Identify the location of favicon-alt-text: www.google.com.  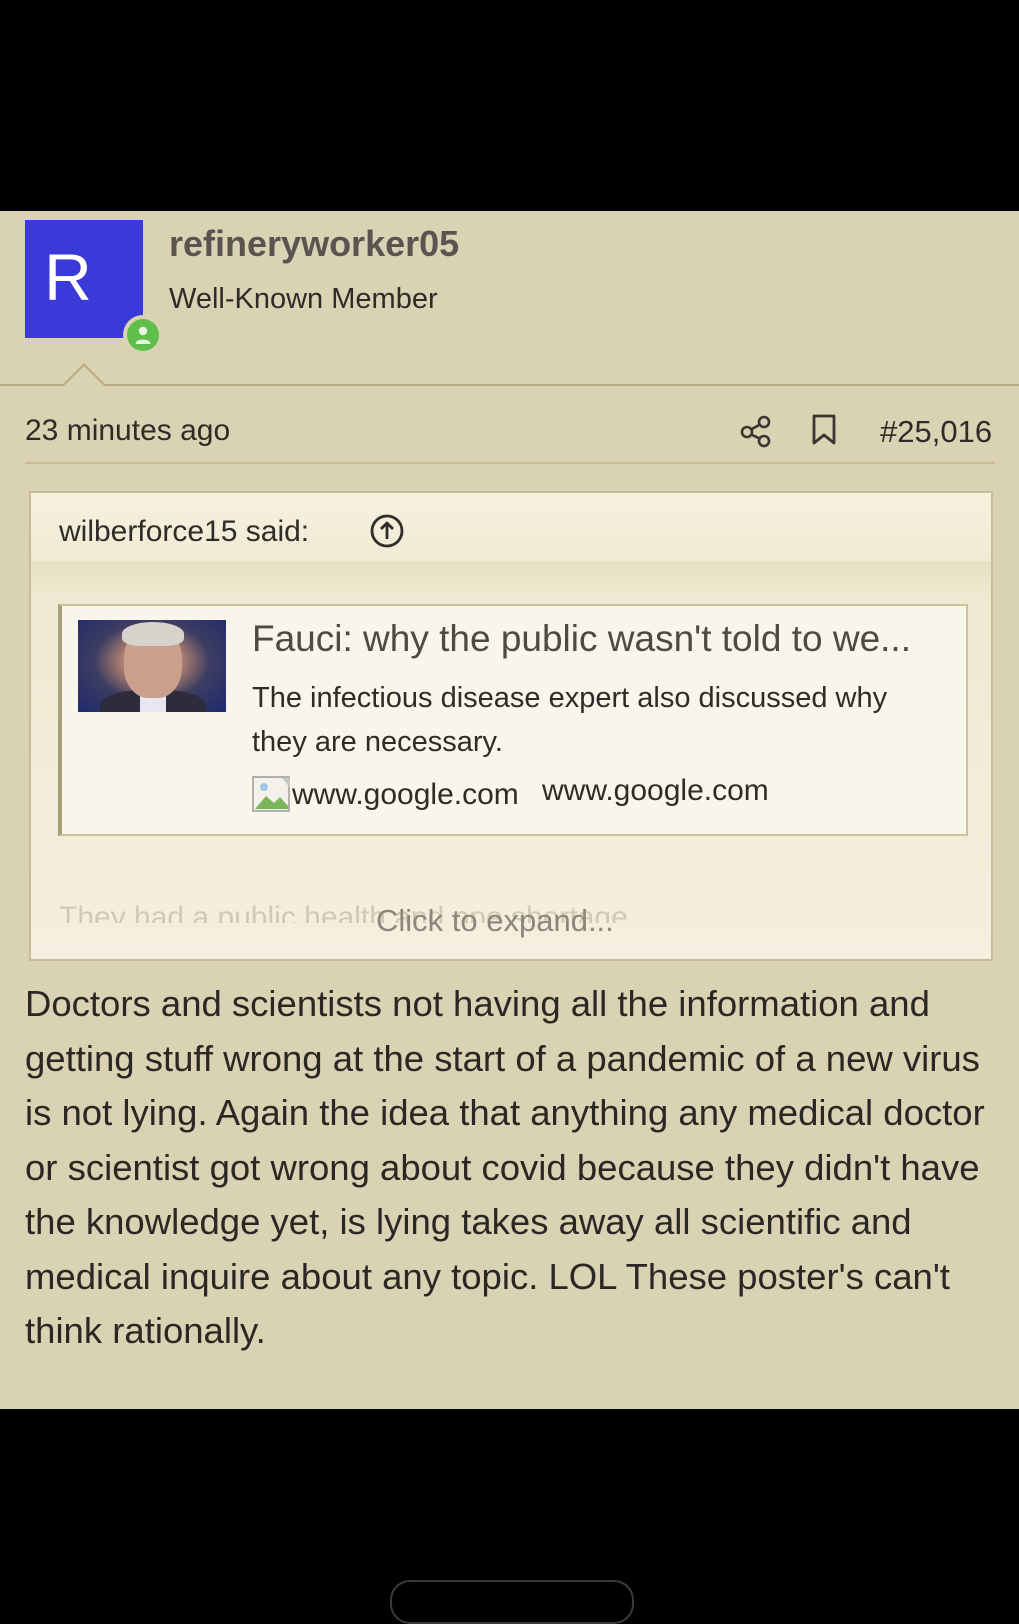
(405, 794).